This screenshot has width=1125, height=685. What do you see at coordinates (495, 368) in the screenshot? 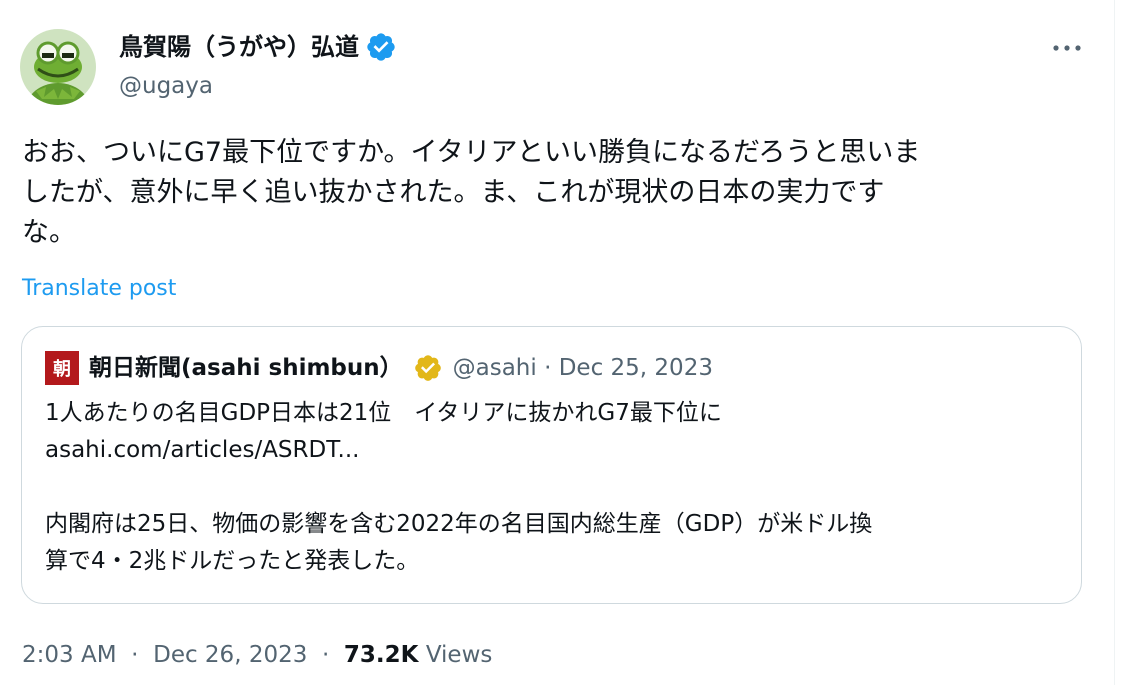
I see `quoted-author-handle: @asahi` at bounding box center [495, 368].